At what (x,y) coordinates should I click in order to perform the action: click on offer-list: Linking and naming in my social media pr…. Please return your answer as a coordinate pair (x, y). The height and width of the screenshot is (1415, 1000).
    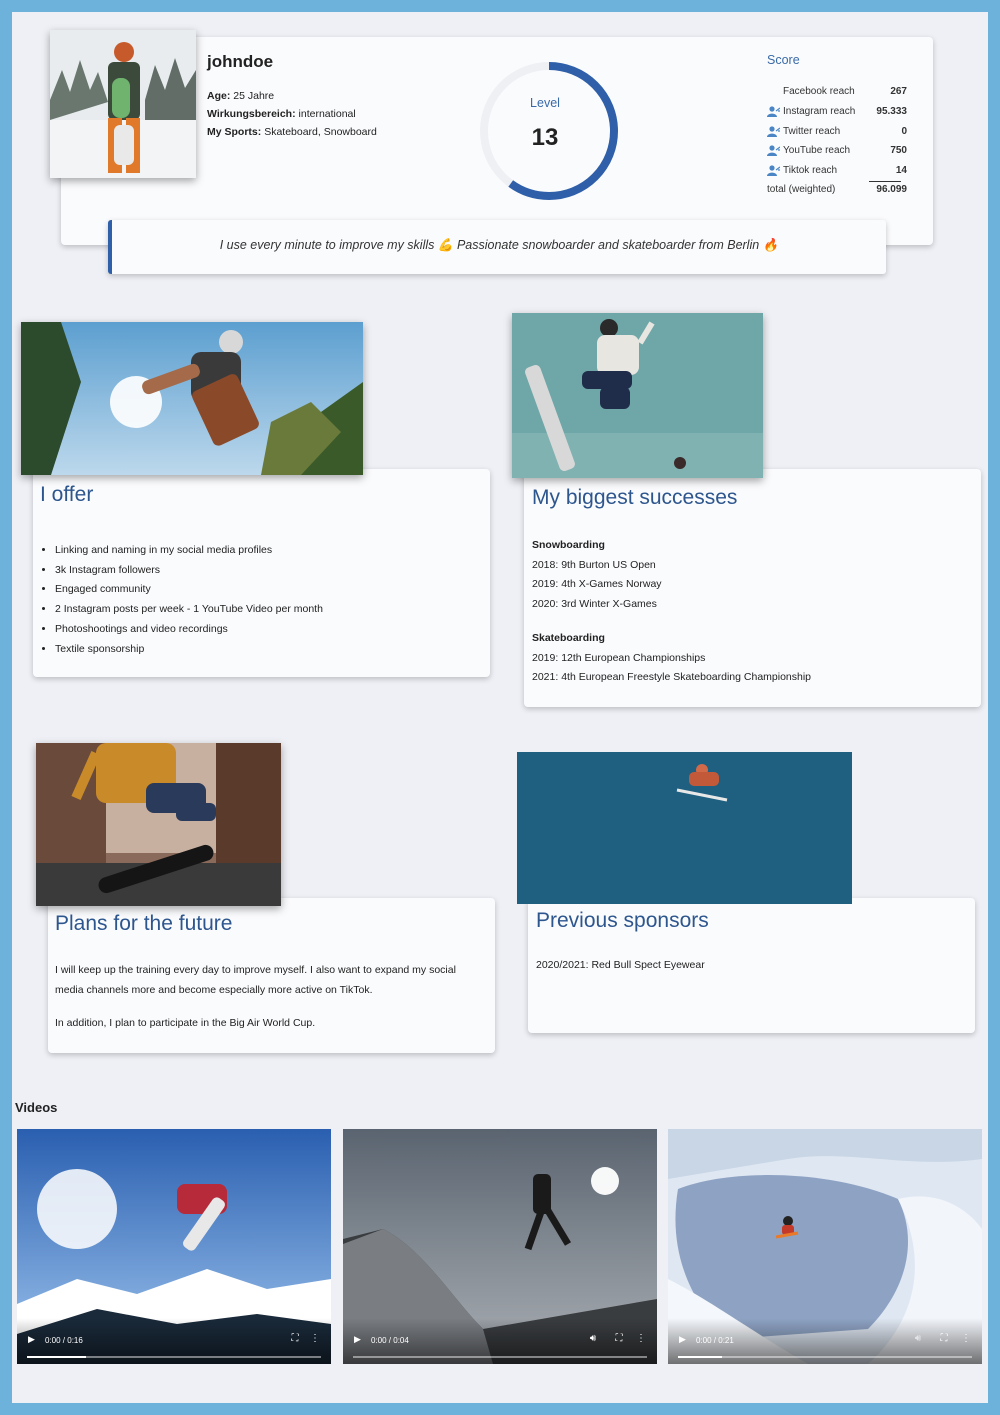
    Looking at the image, I should click on (254, 600).